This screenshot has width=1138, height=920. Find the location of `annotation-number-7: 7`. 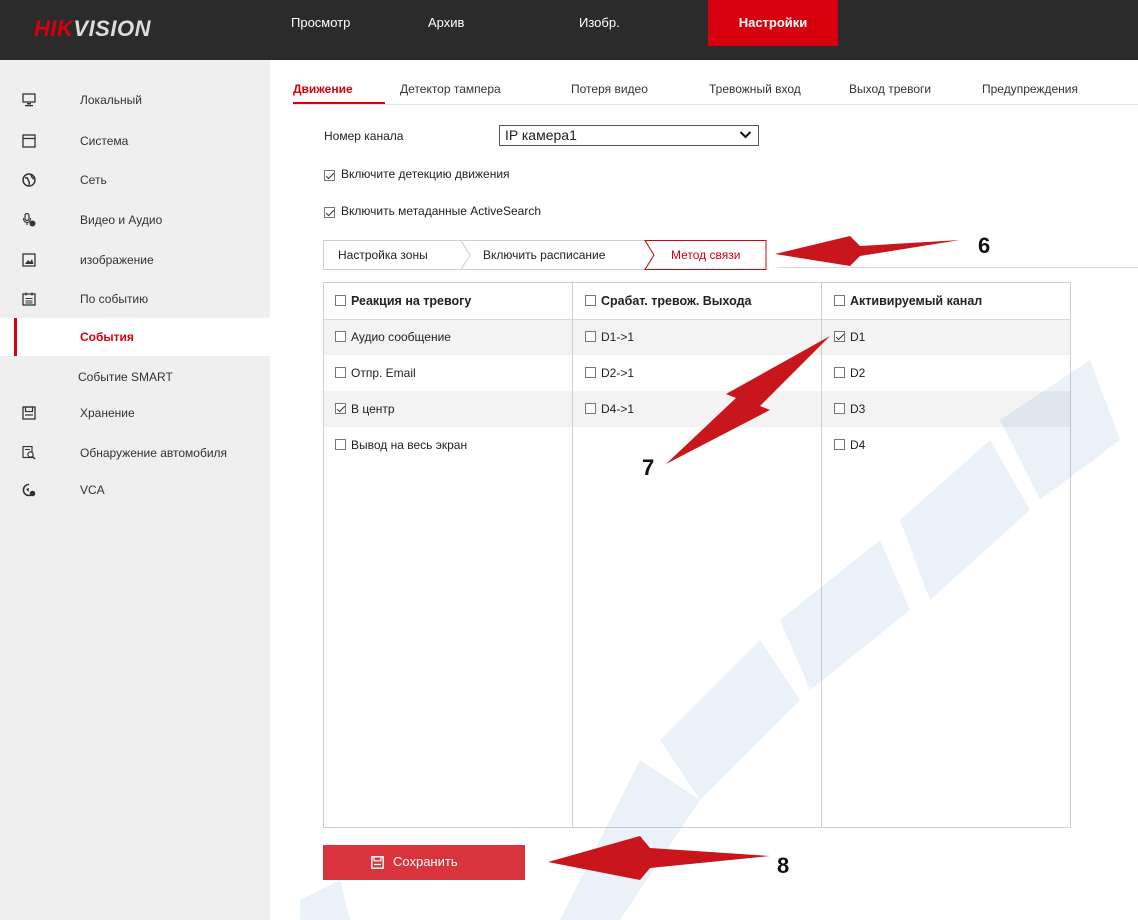

annotation-number-7: 7 is located at coordinates (648, 467).